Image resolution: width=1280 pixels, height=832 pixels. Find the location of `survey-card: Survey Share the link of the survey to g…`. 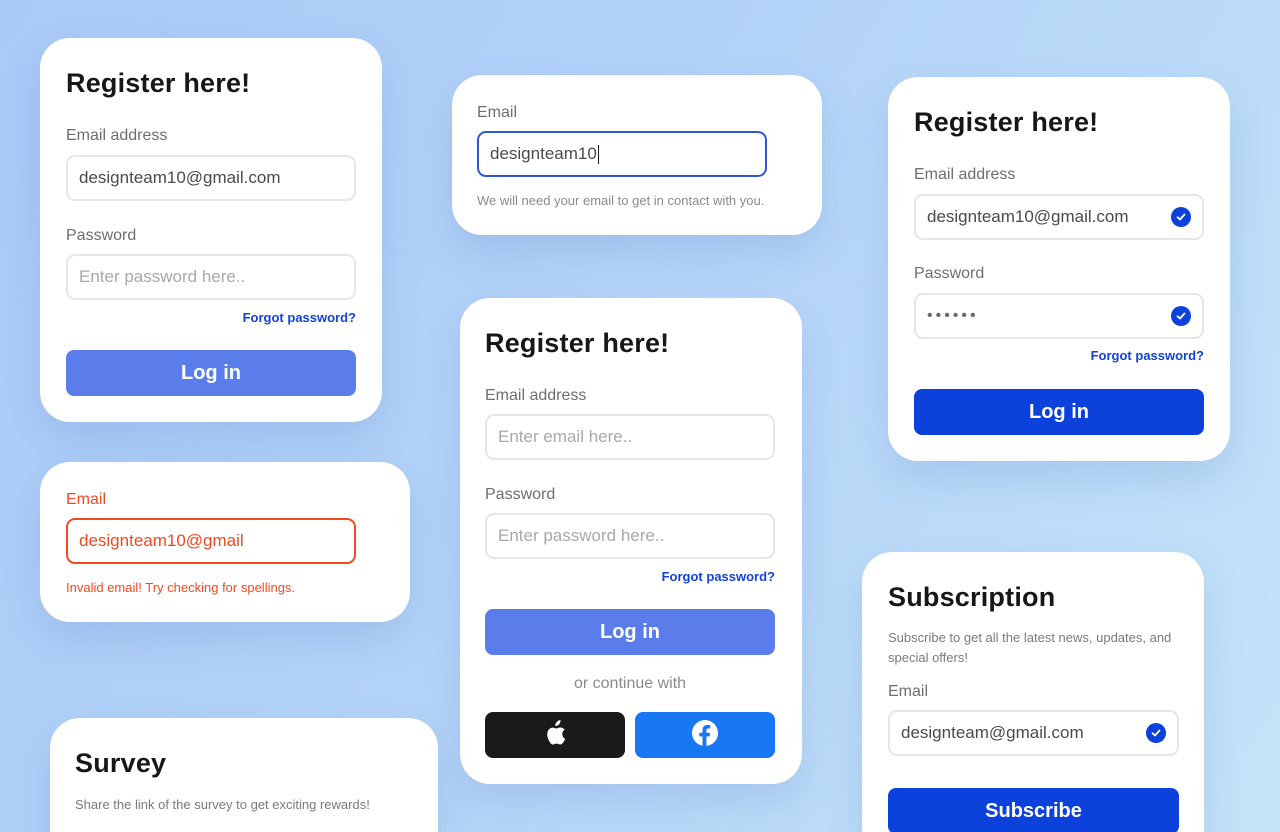

survey-card: Survey Share the link of the survey to g… is located at coordinates (244, 775).